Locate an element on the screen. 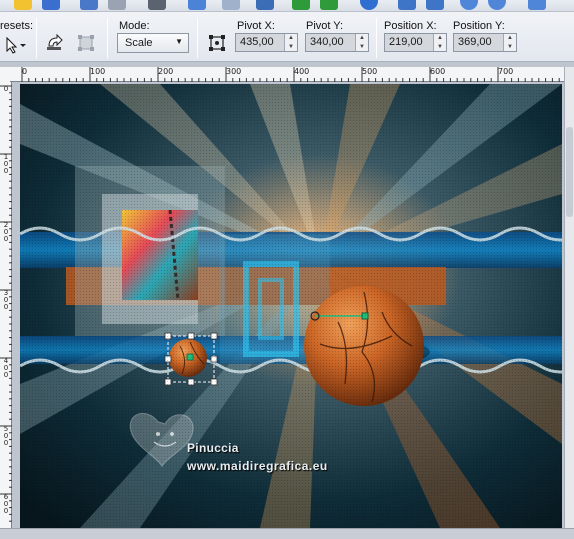 The height and width of the screenshot is (539, 574). ruler-label-600: 600 is located at coordinates (438, 71).